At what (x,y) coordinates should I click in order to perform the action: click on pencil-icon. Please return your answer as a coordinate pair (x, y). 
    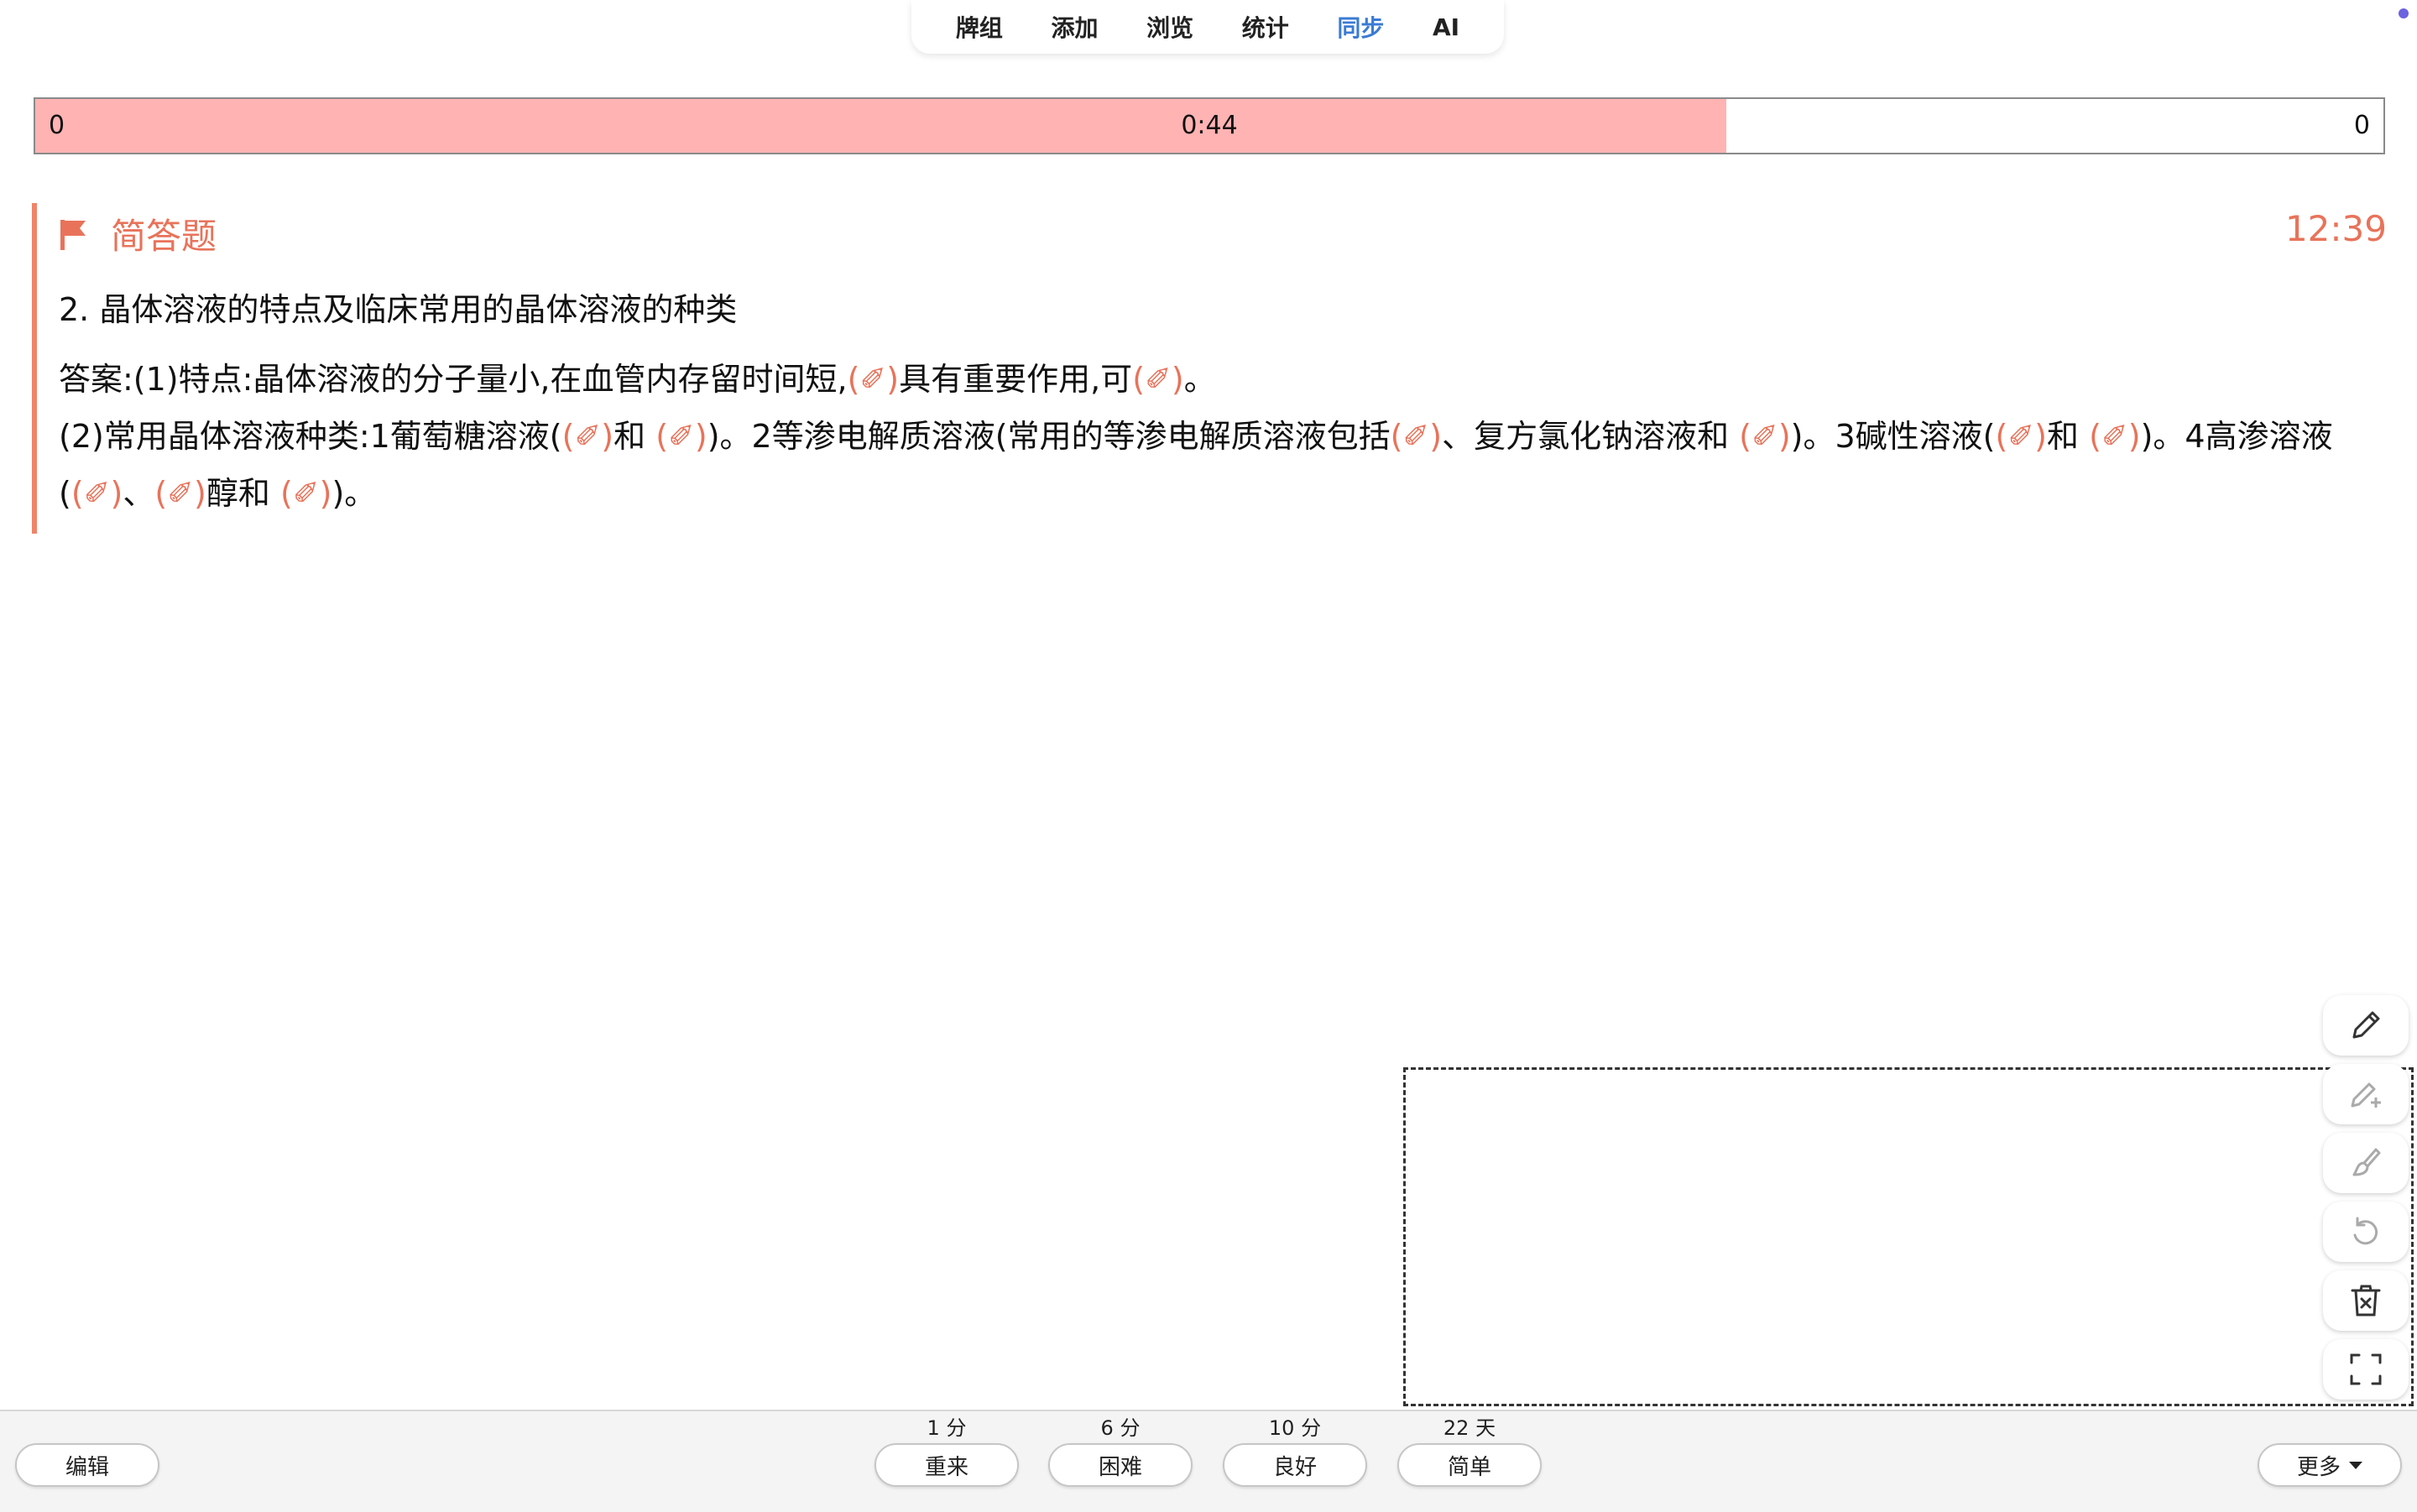
    Looking at the image, I should click on (2366, 1025).